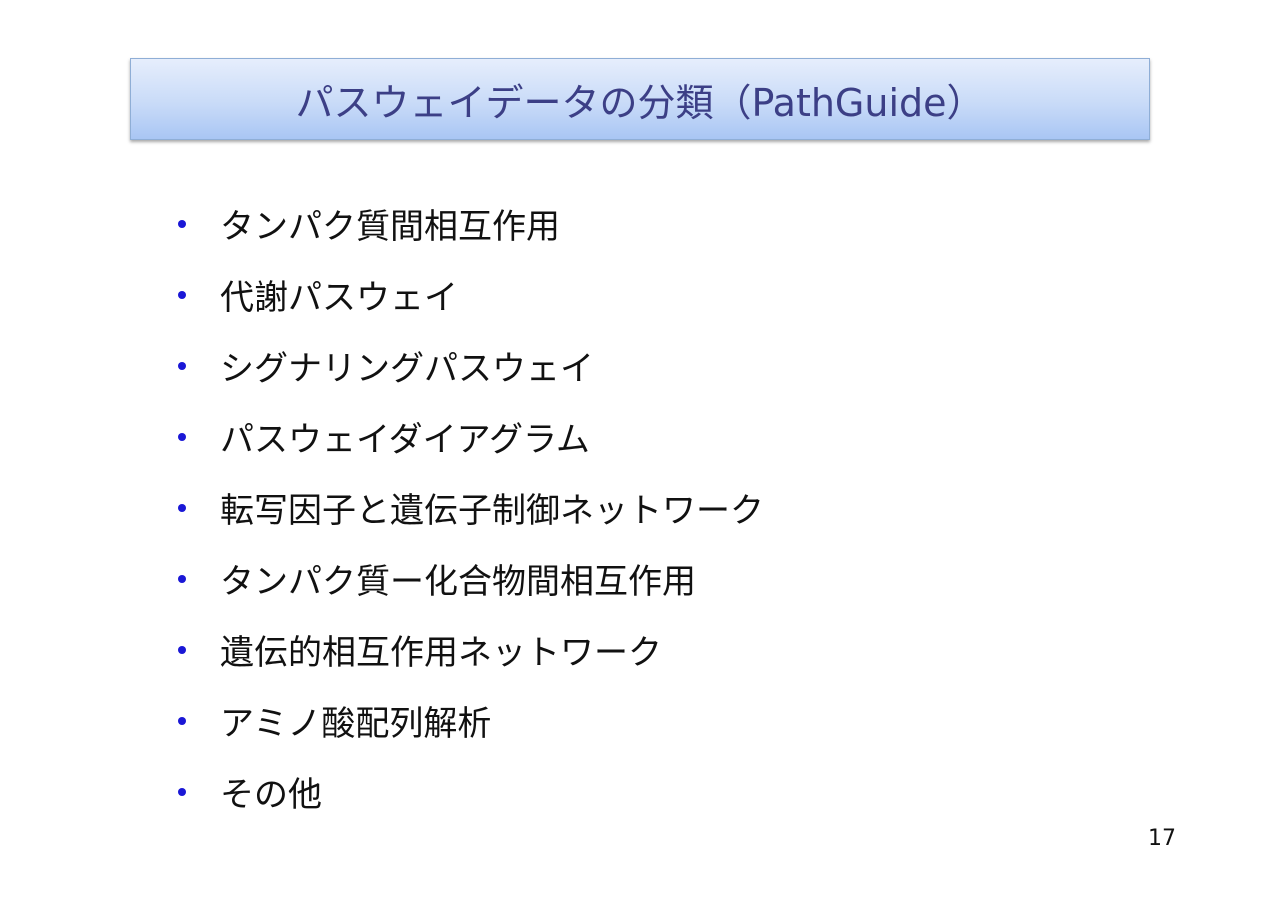 Image resolution: width=1280 pixels, height=904 pixels. What do you see at coordinates (1162, 838) in the screenshot?
I see `page-number: 17` at bounding box center [1162, 838].